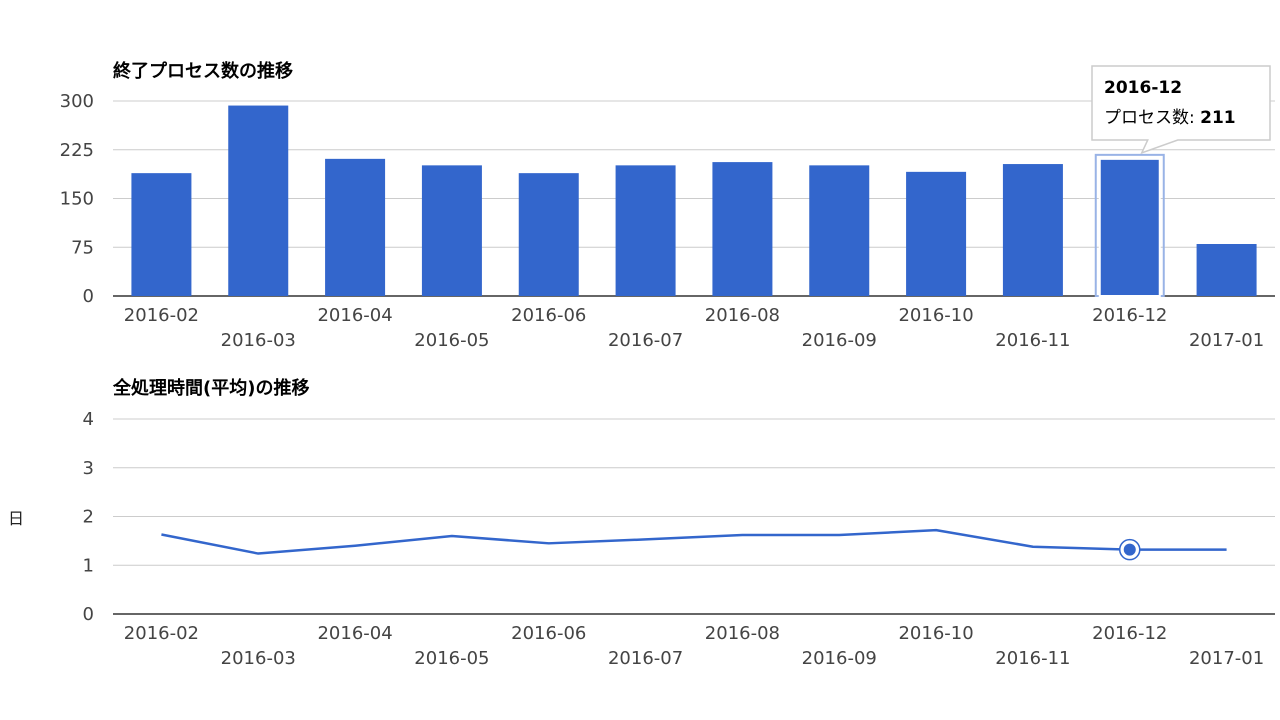 This screenshot has width=1280, height=720. What do you see at coordinates (82, 247) in the screenshot?
I see `y-tick-label: 75` at bounding box center [82, 247].